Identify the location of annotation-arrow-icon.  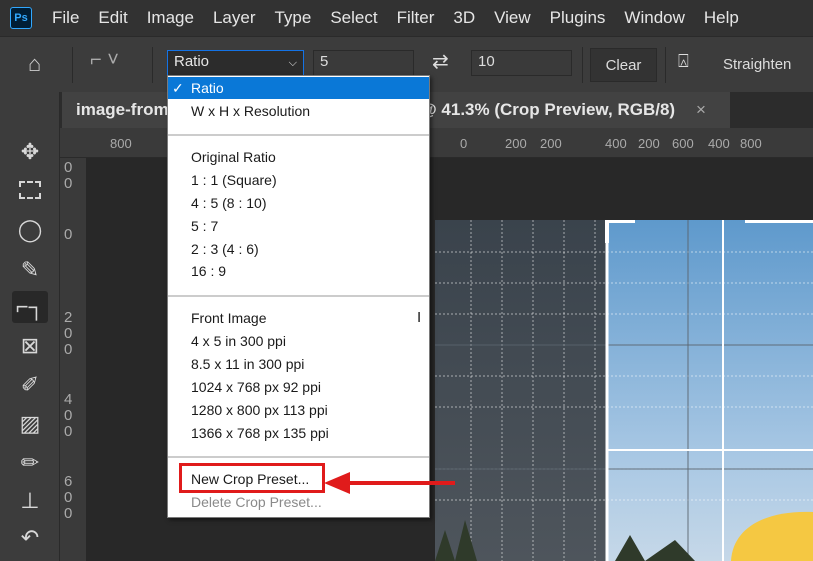
(389, 483).